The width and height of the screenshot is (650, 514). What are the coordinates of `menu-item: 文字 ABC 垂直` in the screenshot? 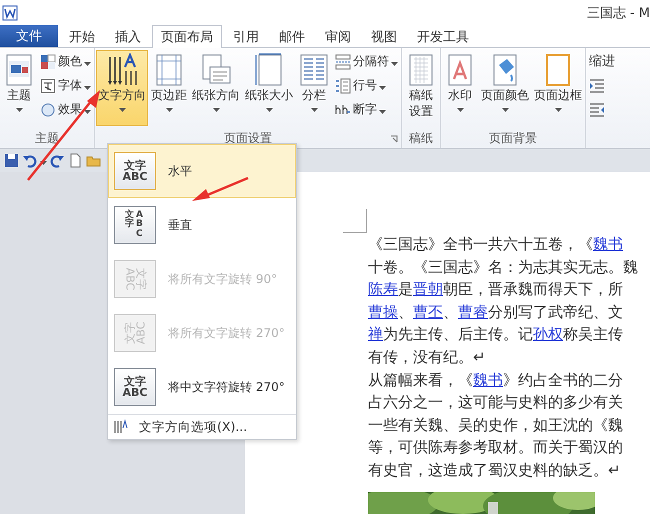 It's located at (202, 225).